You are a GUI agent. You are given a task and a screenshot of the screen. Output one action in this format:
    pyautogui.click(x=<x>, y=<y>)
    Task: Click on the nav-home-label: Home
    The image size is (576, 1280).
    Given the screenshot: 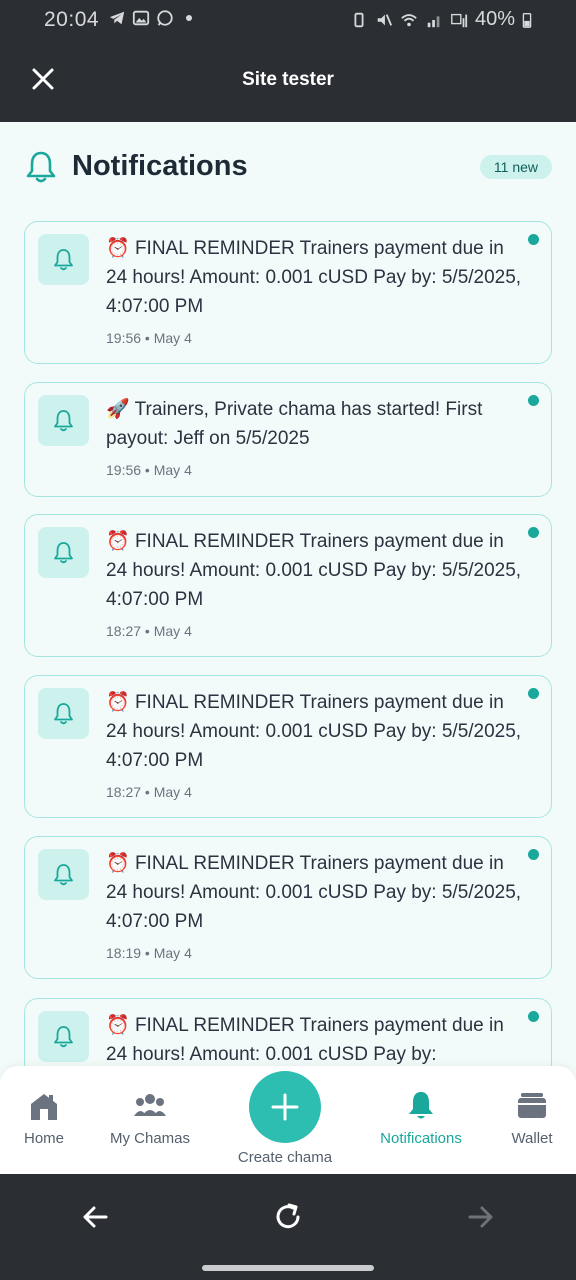 What is the action you would take?
    pyautogui.click(x=43, y=1138)
    